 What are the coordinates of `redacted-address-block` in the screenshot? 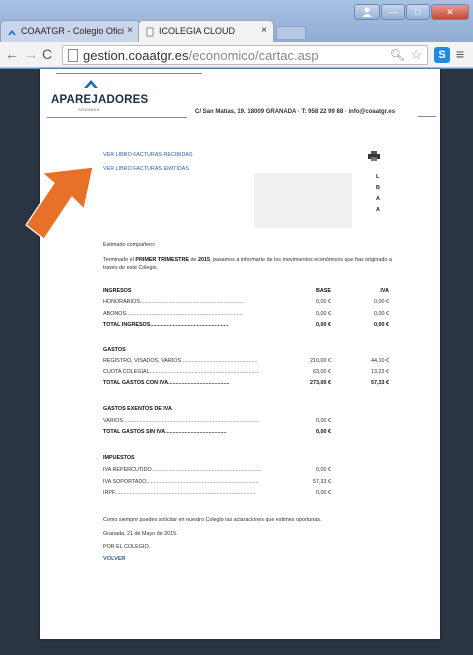 It's located at (303, 200).